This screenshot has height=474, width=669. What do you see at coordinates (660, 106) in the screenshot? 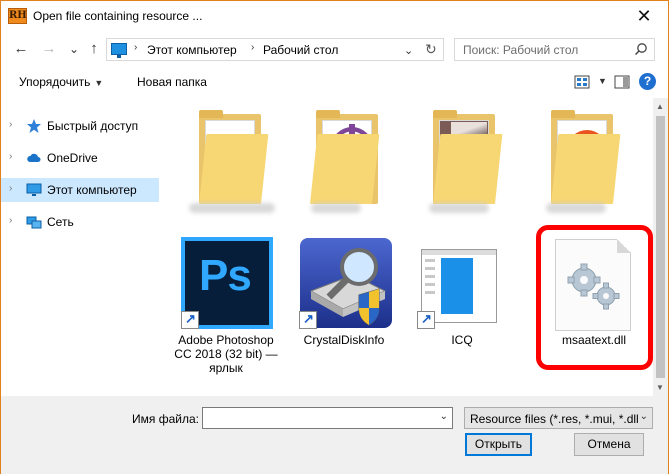
I see `scroll-up-icon: ▲` at bounding box center [660, 106].